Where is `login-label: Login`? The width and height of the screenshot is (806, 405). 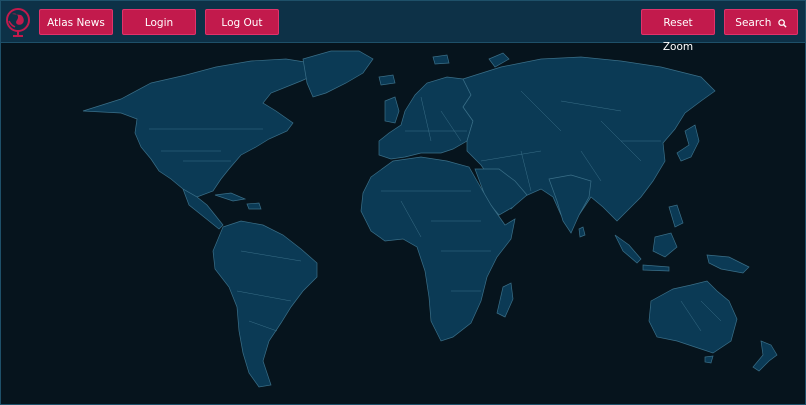 login-label: Login is located at coordinates (159, 23).